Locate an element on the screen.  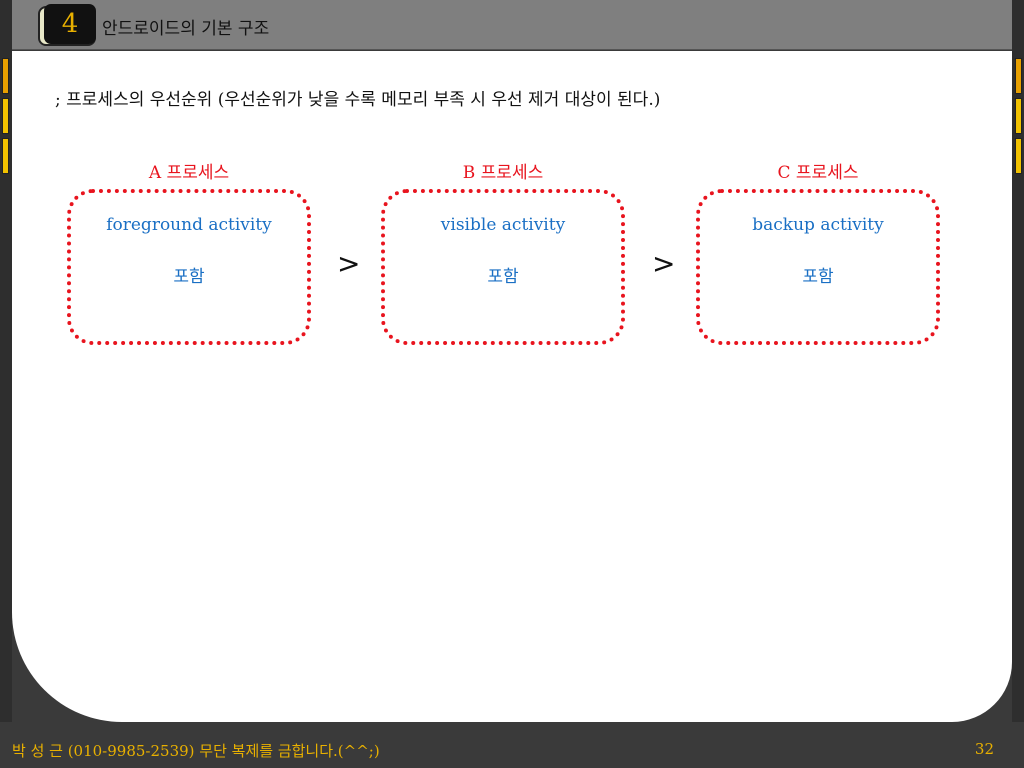
slide-header: 4 안드로이드의 기본 구조 is located at coordinates (512, 25).